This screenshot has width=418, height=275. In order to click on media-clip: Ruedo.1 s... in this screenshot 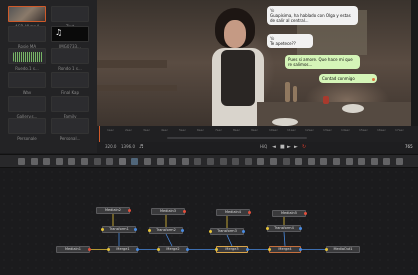, I will do `click(27, 59)`.